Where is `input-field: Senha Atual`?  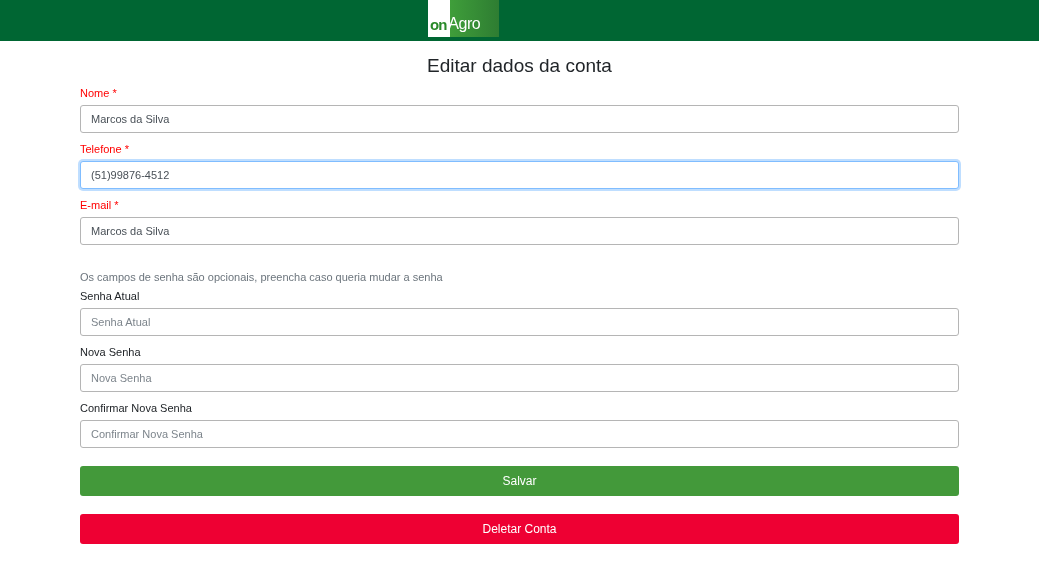
input-field: Senha Atual is located at coordinates (519, 322).